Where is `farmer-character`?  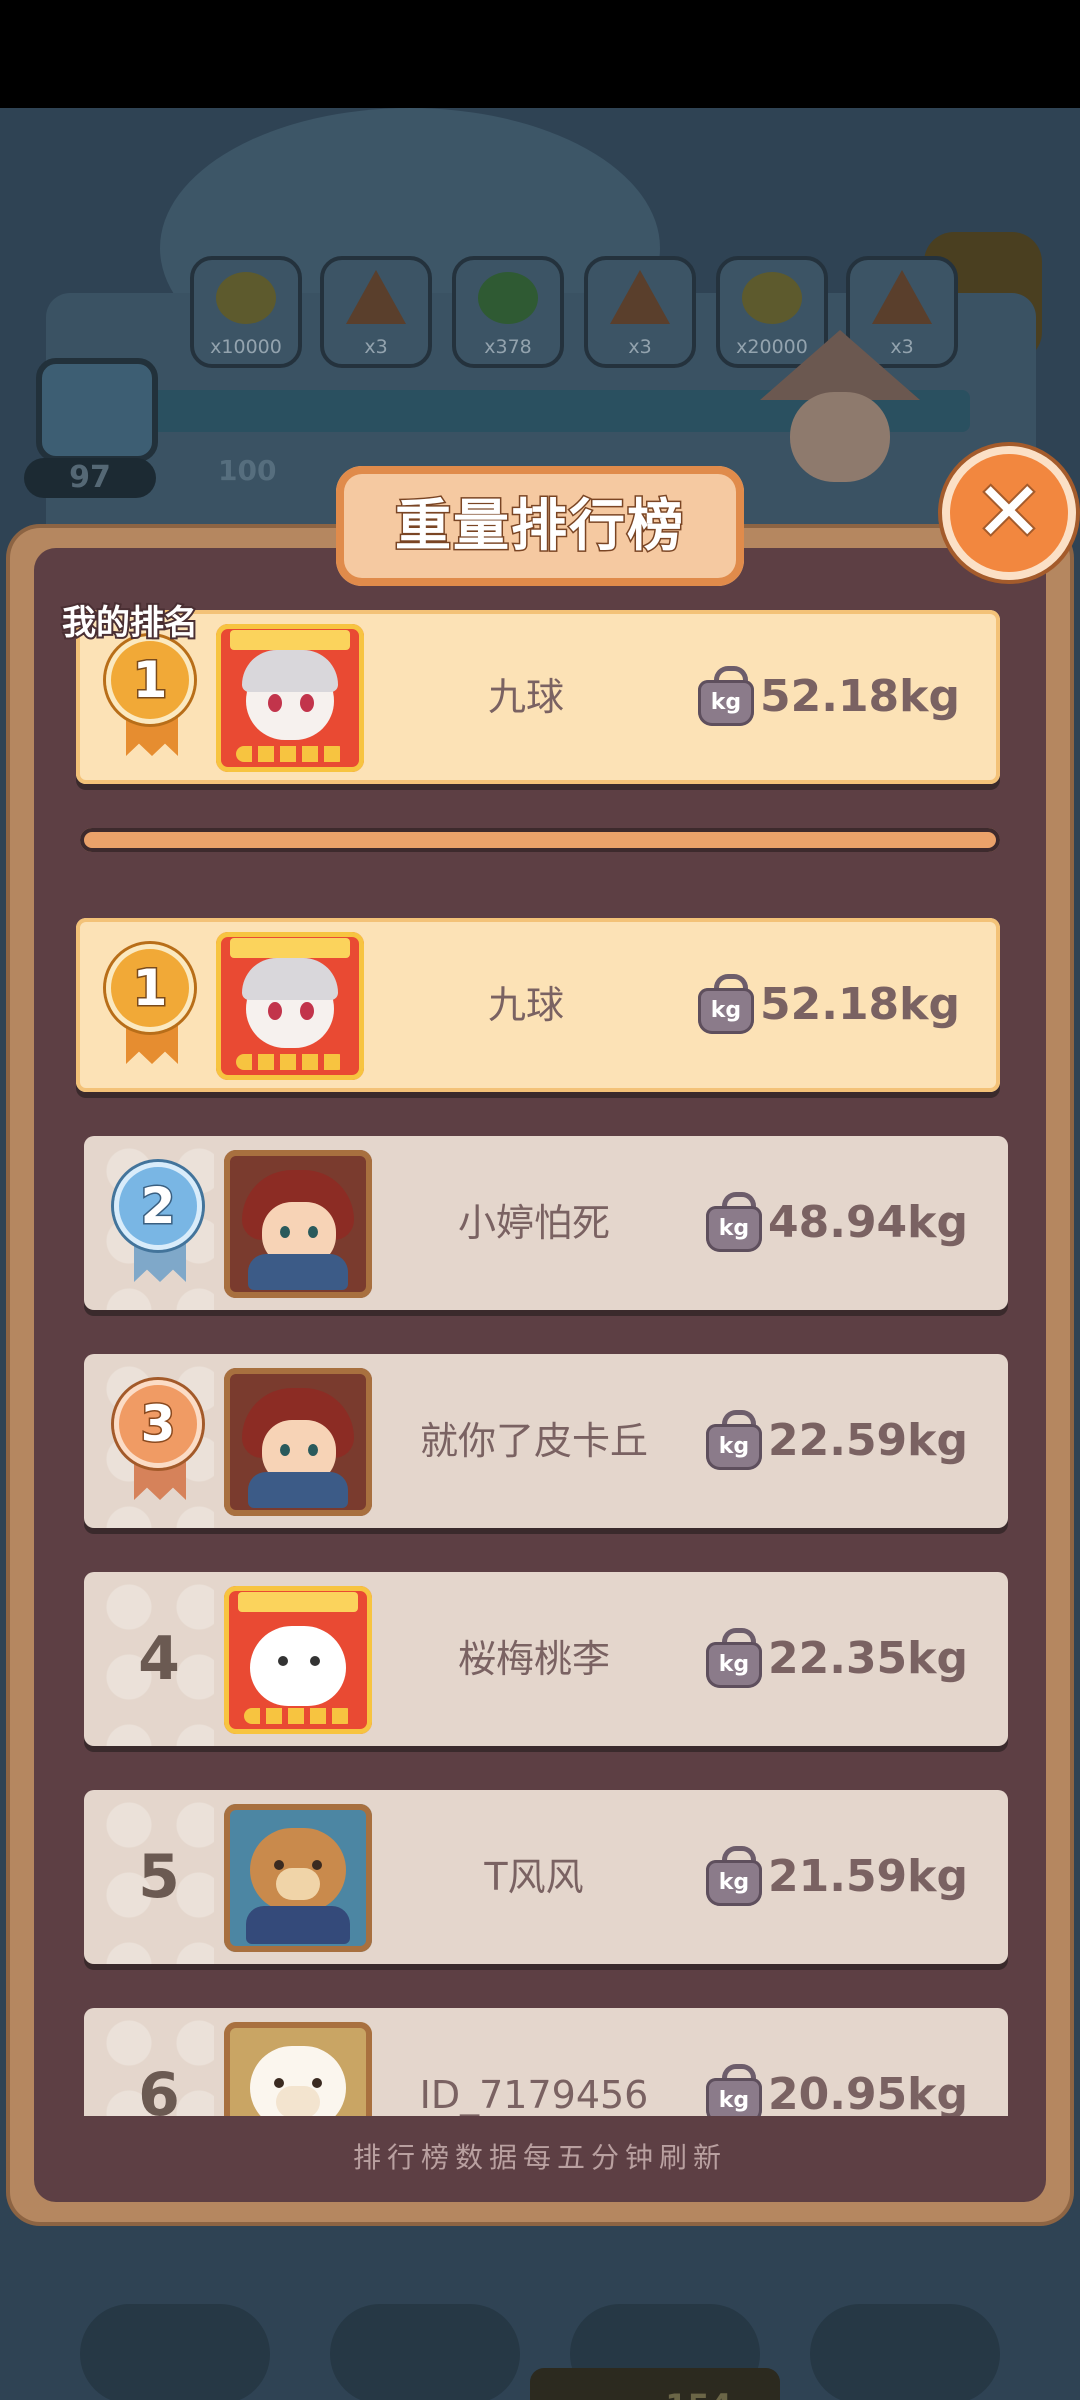
farmer-character is located at coordinates (840, 440).